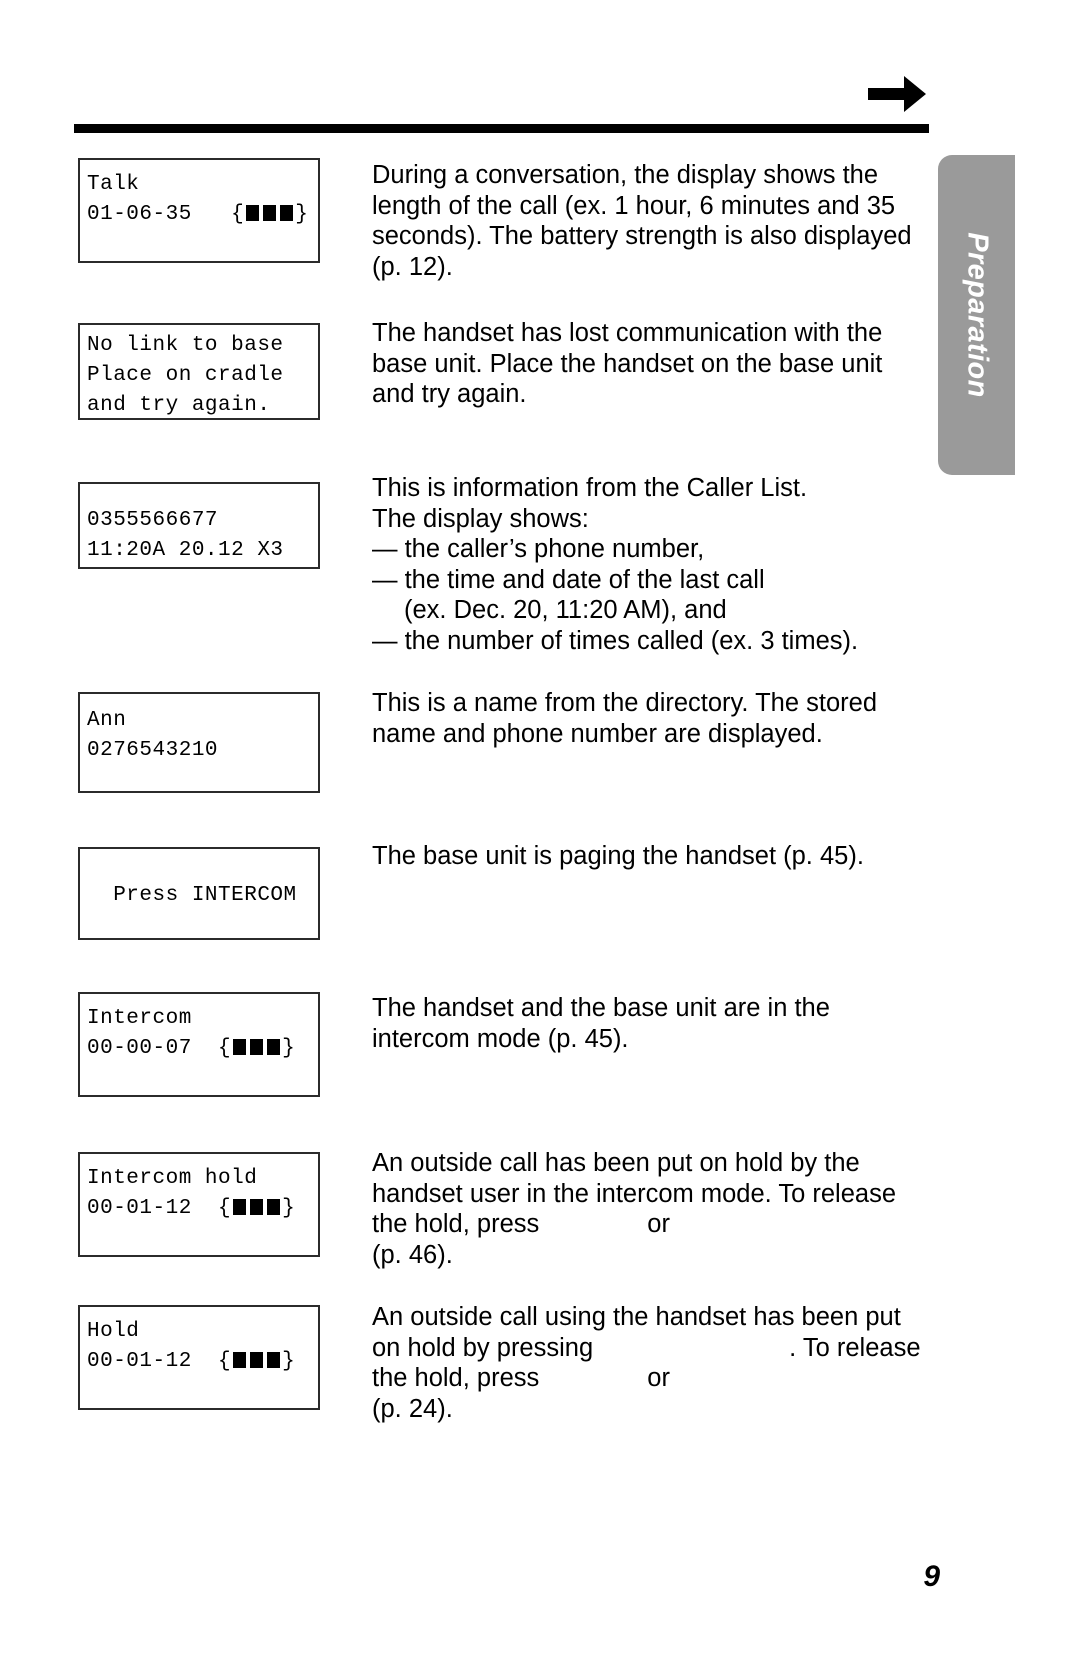 This screenshot has height=1669, width=1080. Describe the element at coordinates (412, 1408) in the screenshot. I see `description-line: (p. 24).` at that location.